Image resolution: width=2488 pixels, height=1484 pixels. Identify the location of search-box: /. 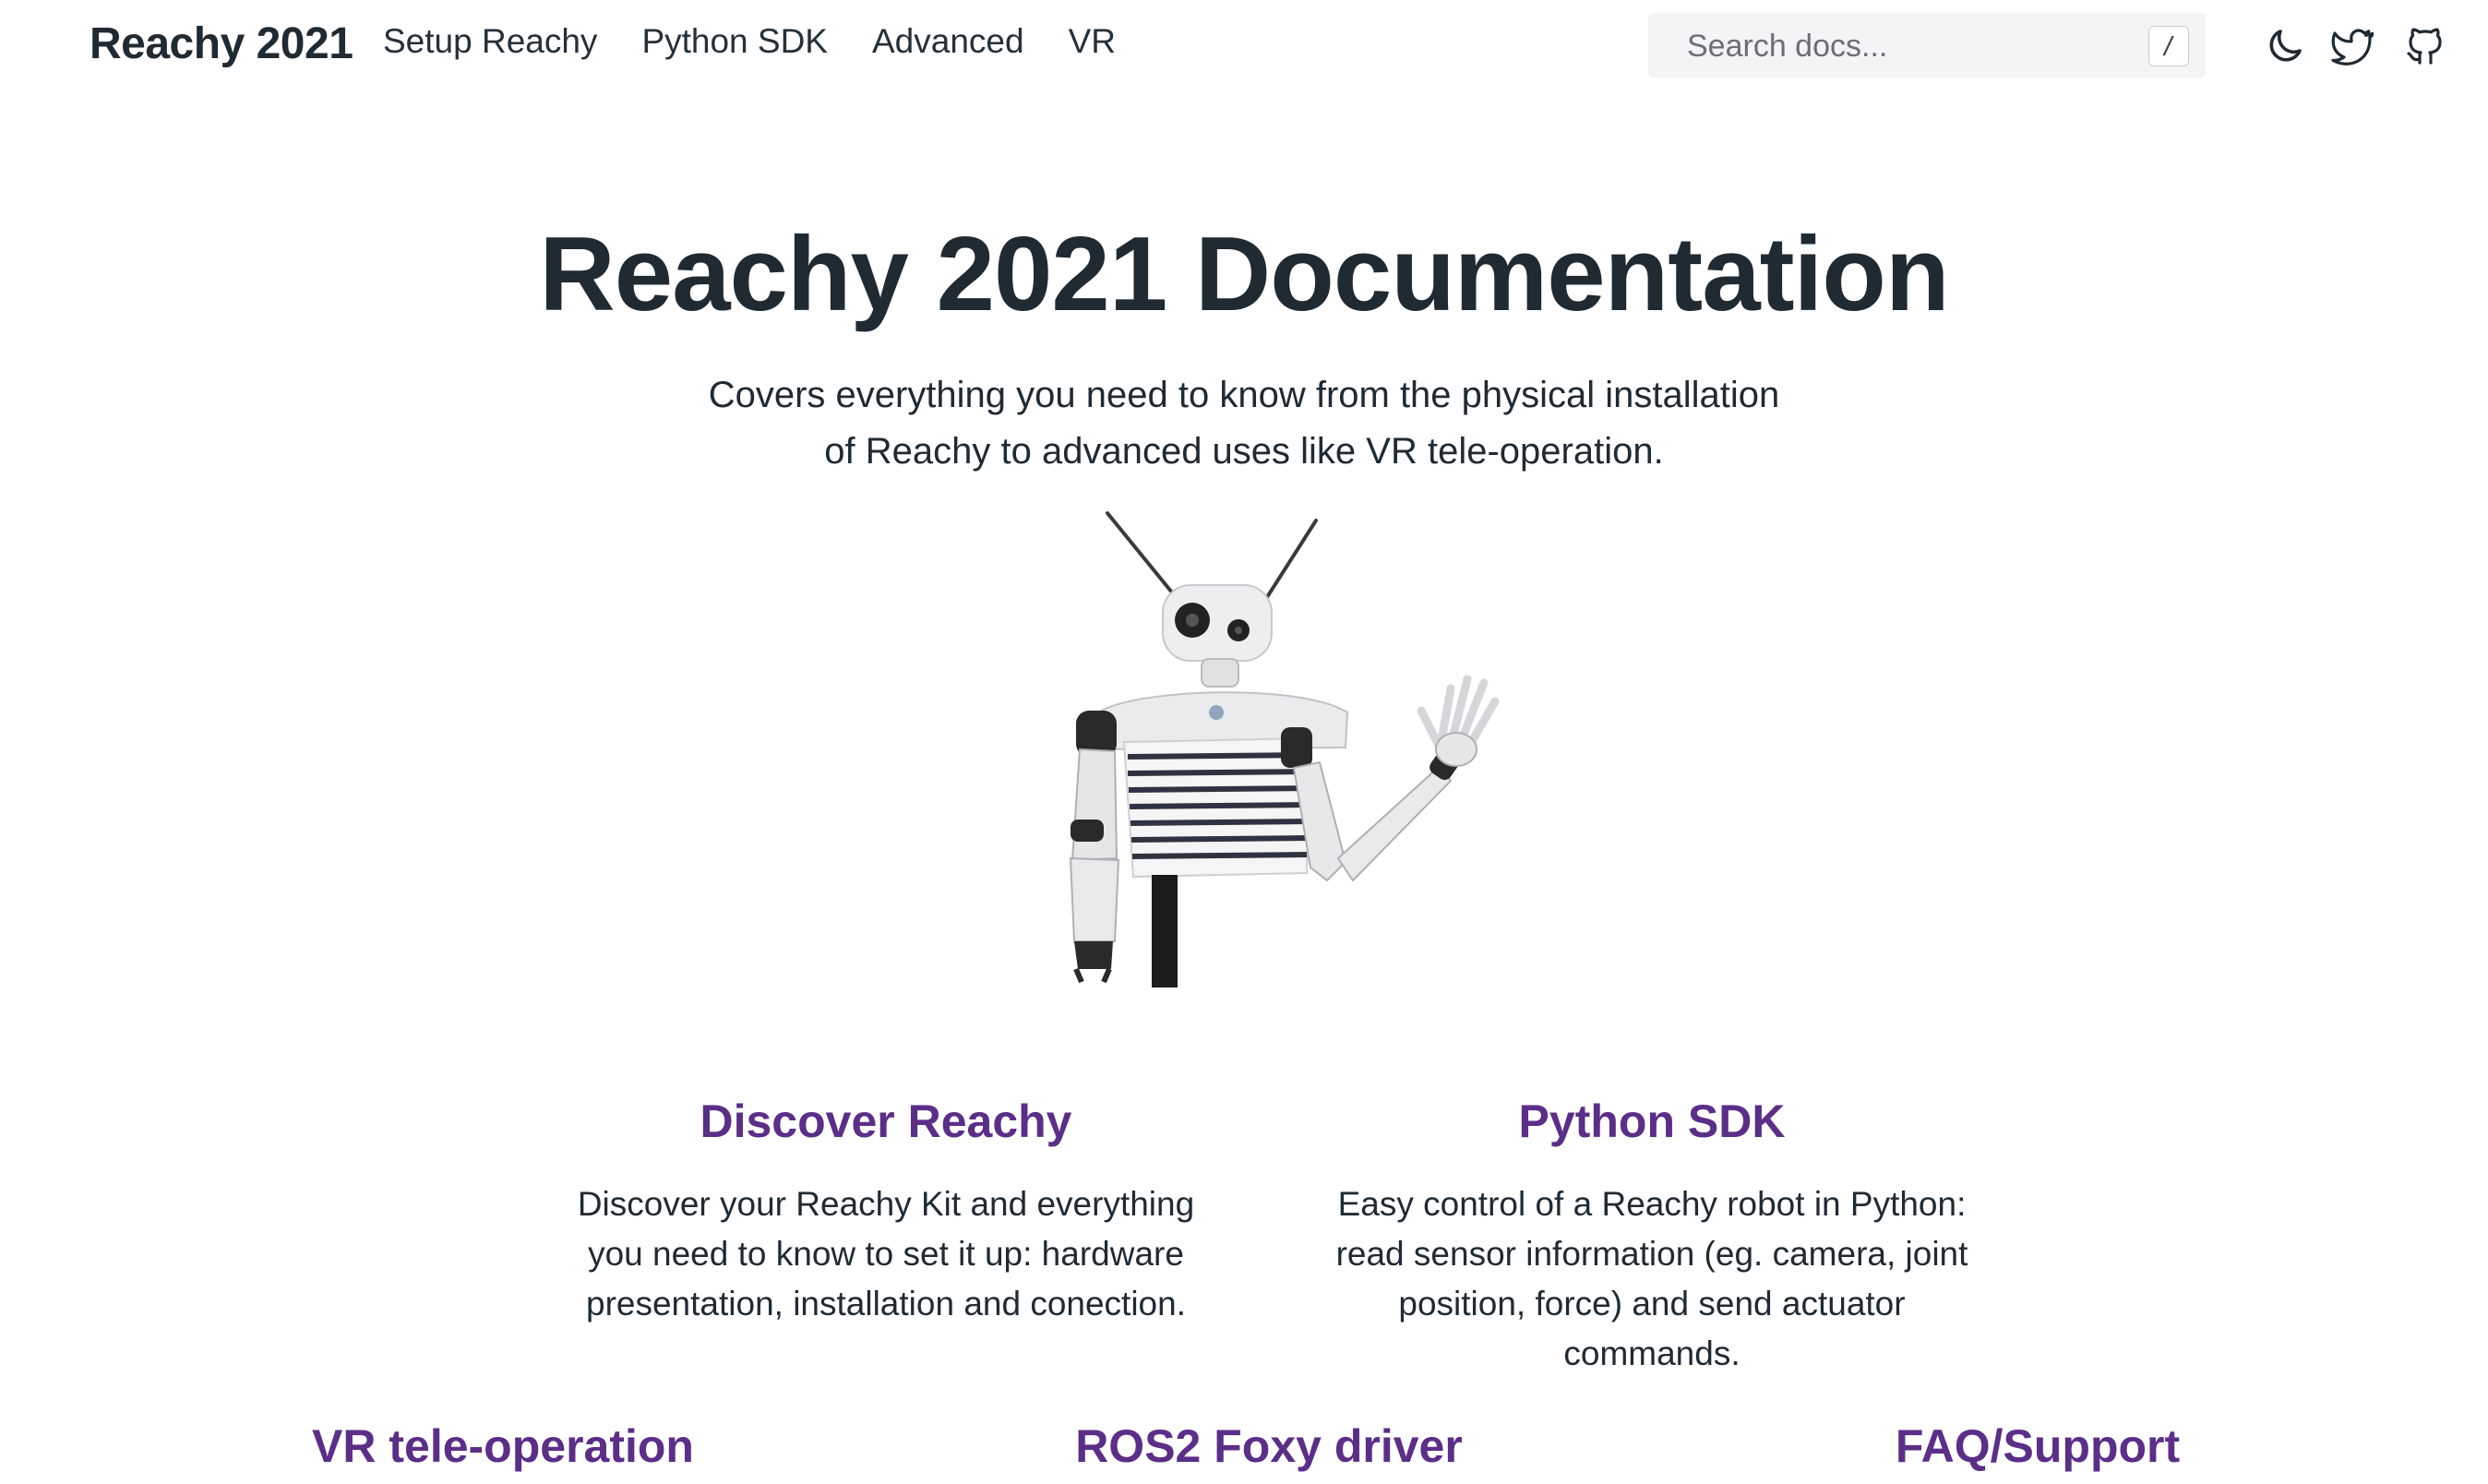
(1927, 46).